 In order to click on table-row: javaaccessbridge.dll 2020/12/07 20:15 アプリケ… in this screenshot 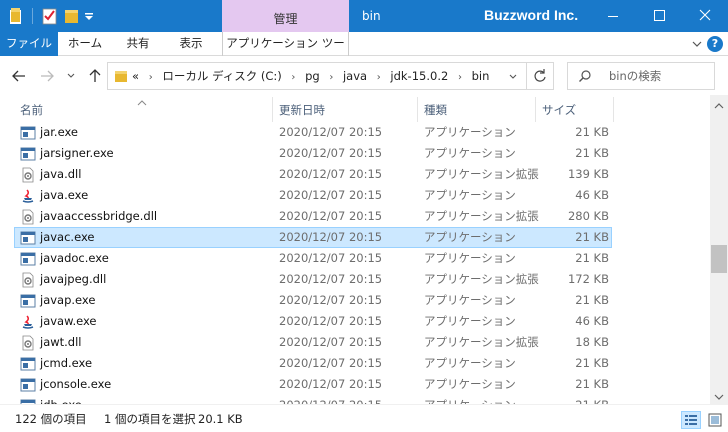, I will do `click(313, 216)`.